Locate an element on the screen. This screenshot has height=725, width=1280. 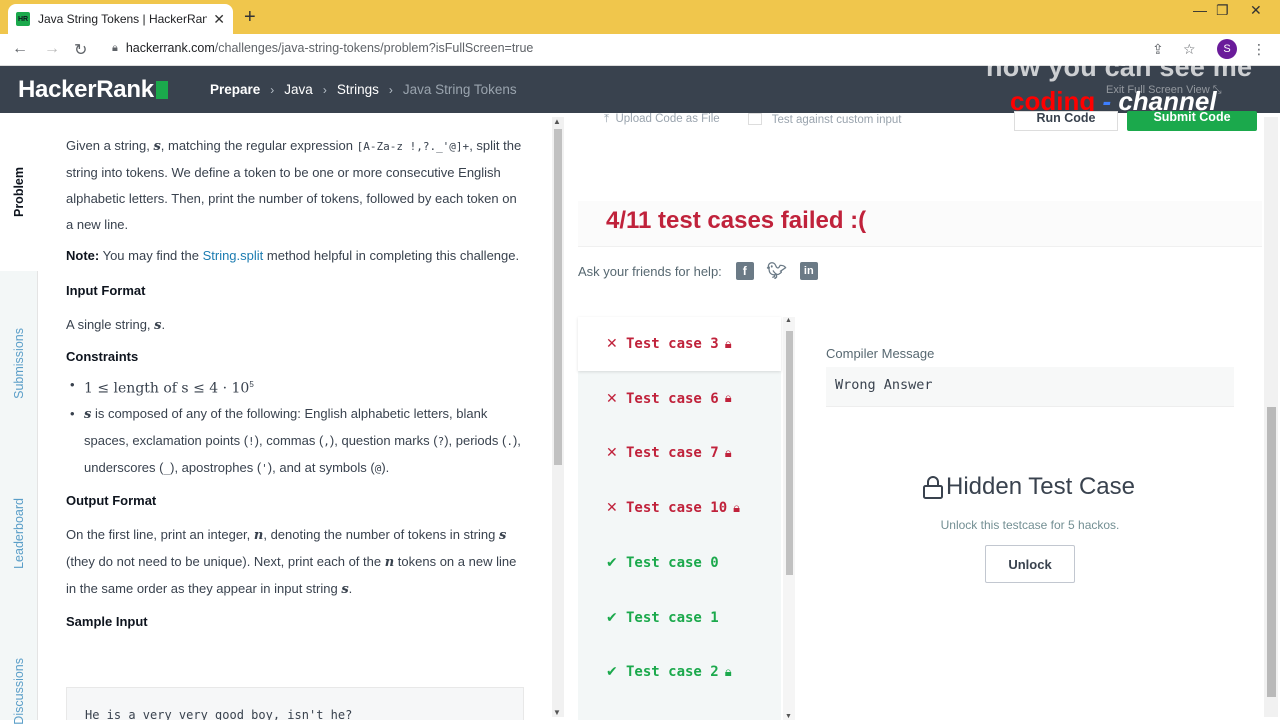
sample-input-box: He is a very very good boy, isn't he? is located at coordinates (295, 703).